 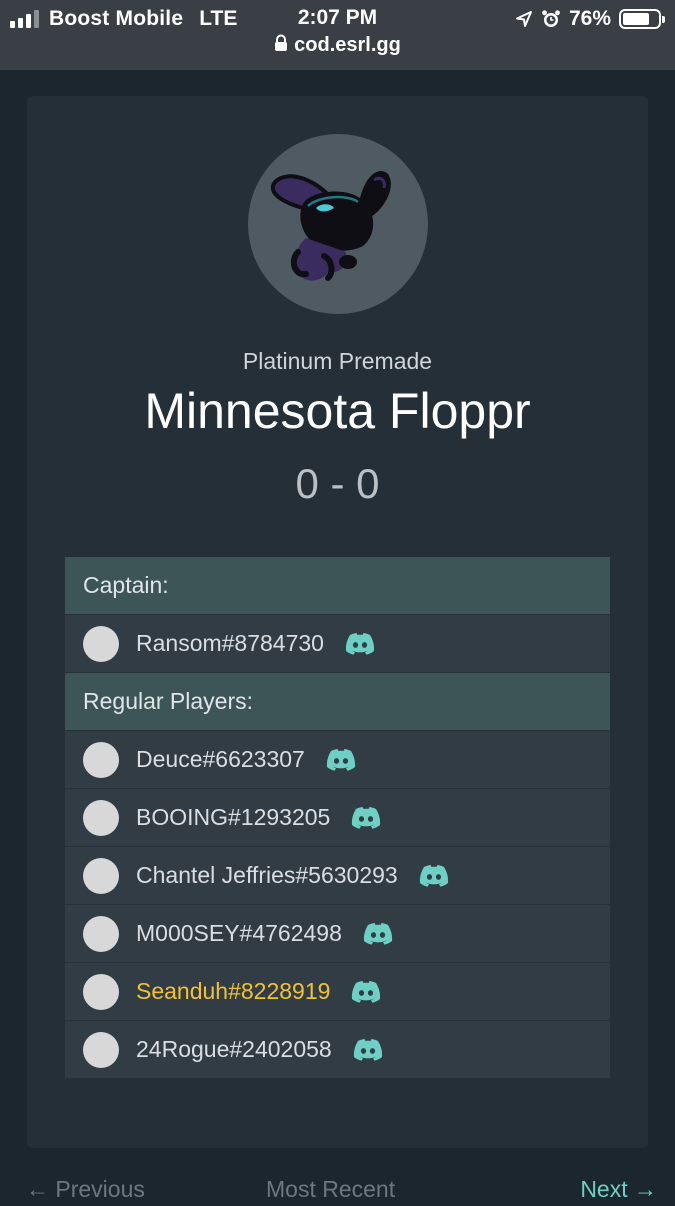 What do you see at coordinates (337, 644) in the screenshot?
I see `captain-row: Ransom#8784730` at bounding box center [337, 644].